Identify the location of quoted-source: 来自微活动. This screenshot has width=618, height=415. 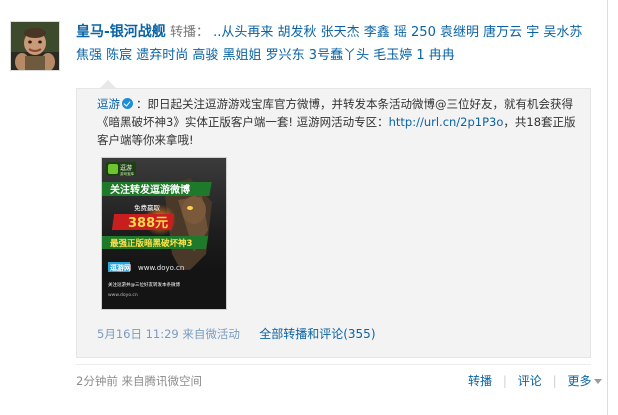
(211, 334).